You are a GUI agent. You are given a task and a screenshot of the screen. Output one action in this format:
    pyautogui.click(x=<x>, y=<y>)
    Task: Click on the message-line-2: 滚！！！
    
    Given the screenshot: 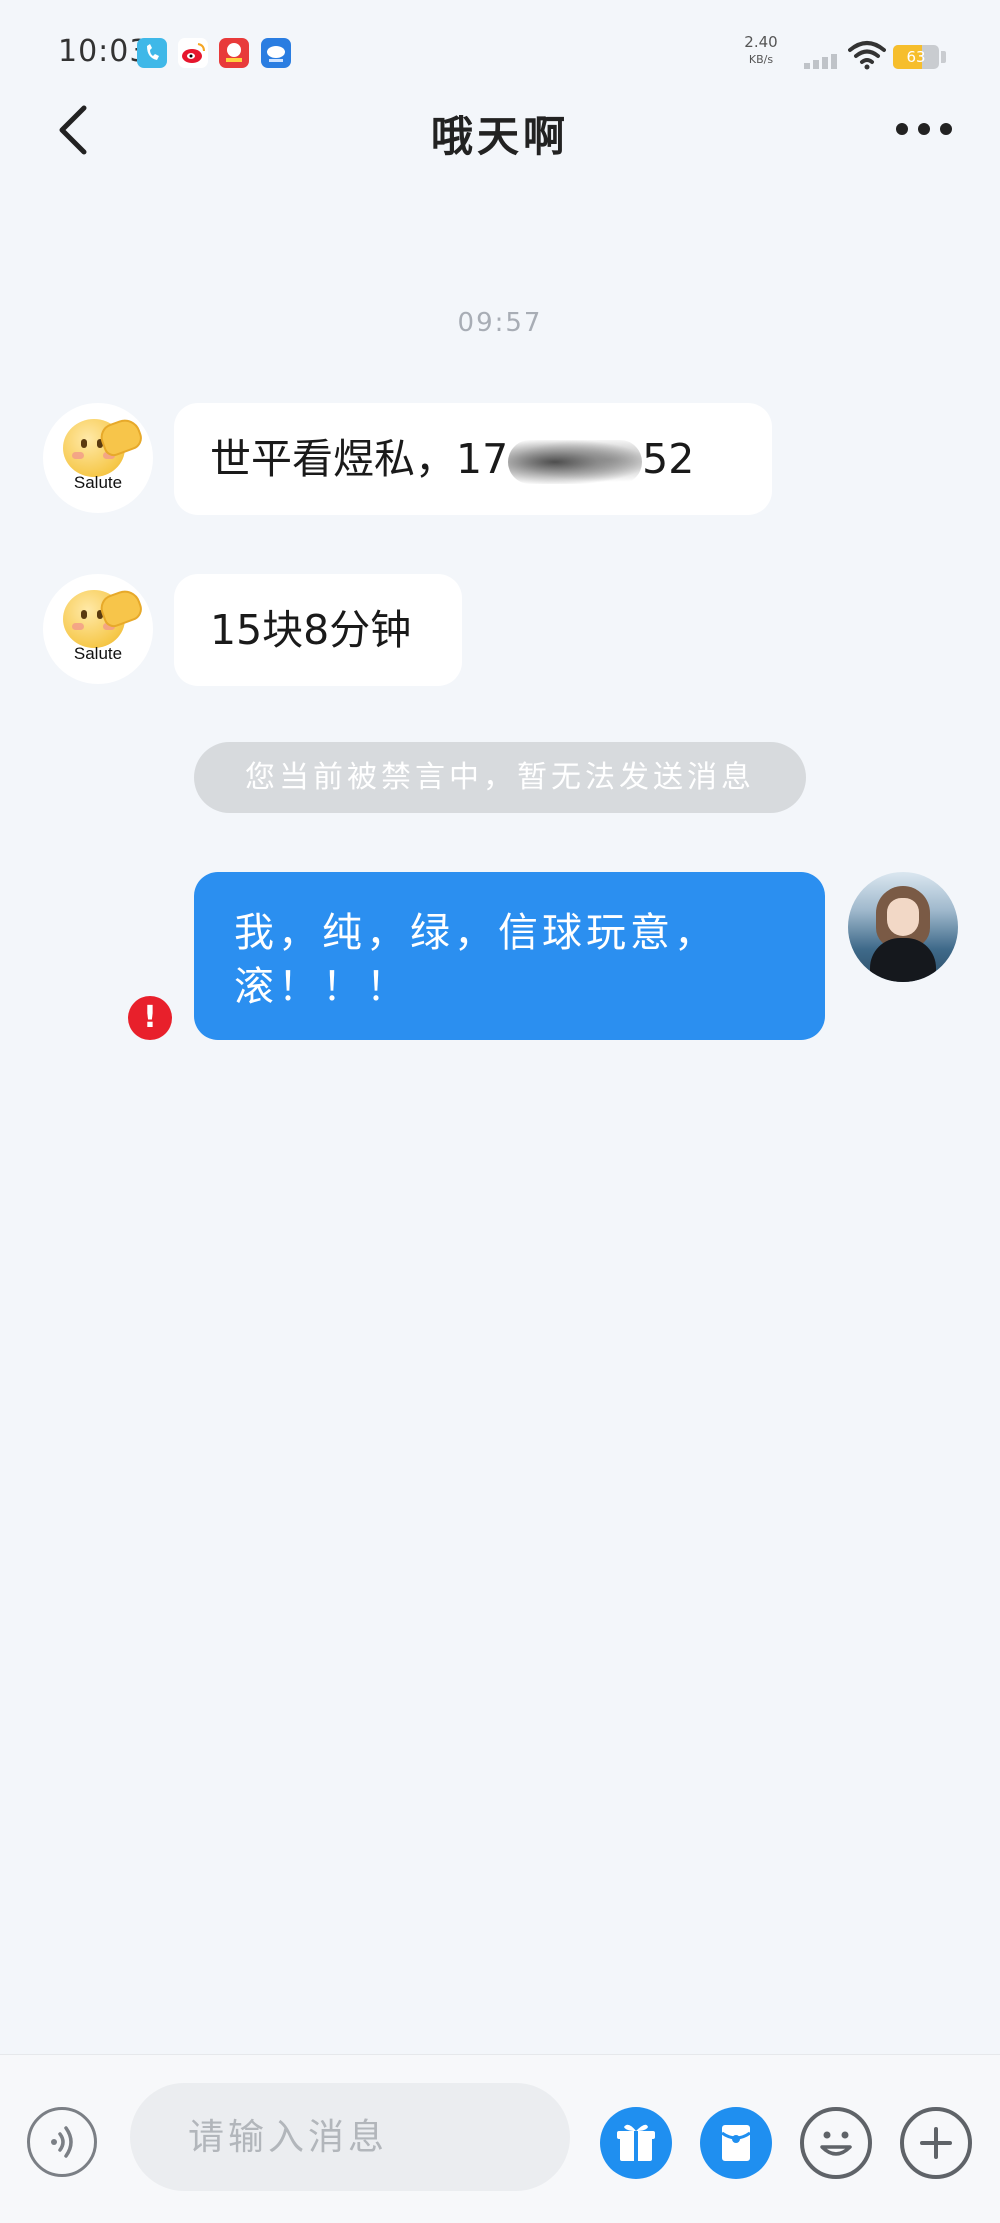 What is the action you would take?
    pyautogui.click(x=322, y=987)
    